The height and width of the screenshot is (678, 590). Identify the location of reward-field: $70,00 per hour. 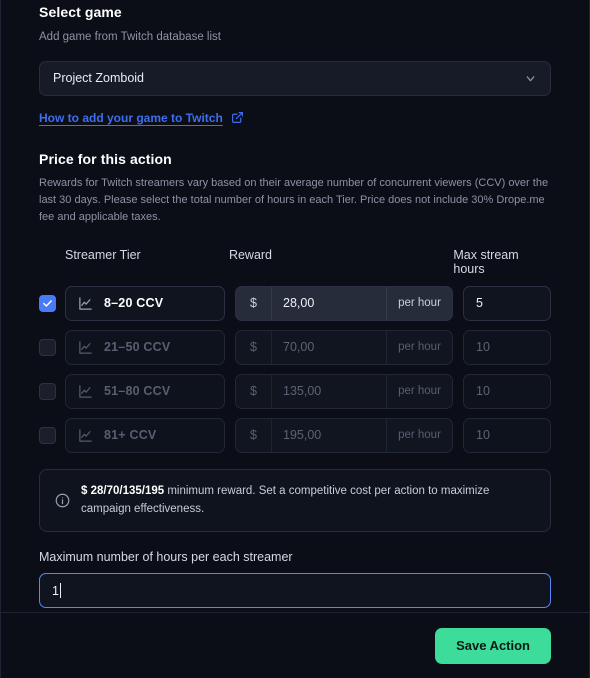
(344, 347).